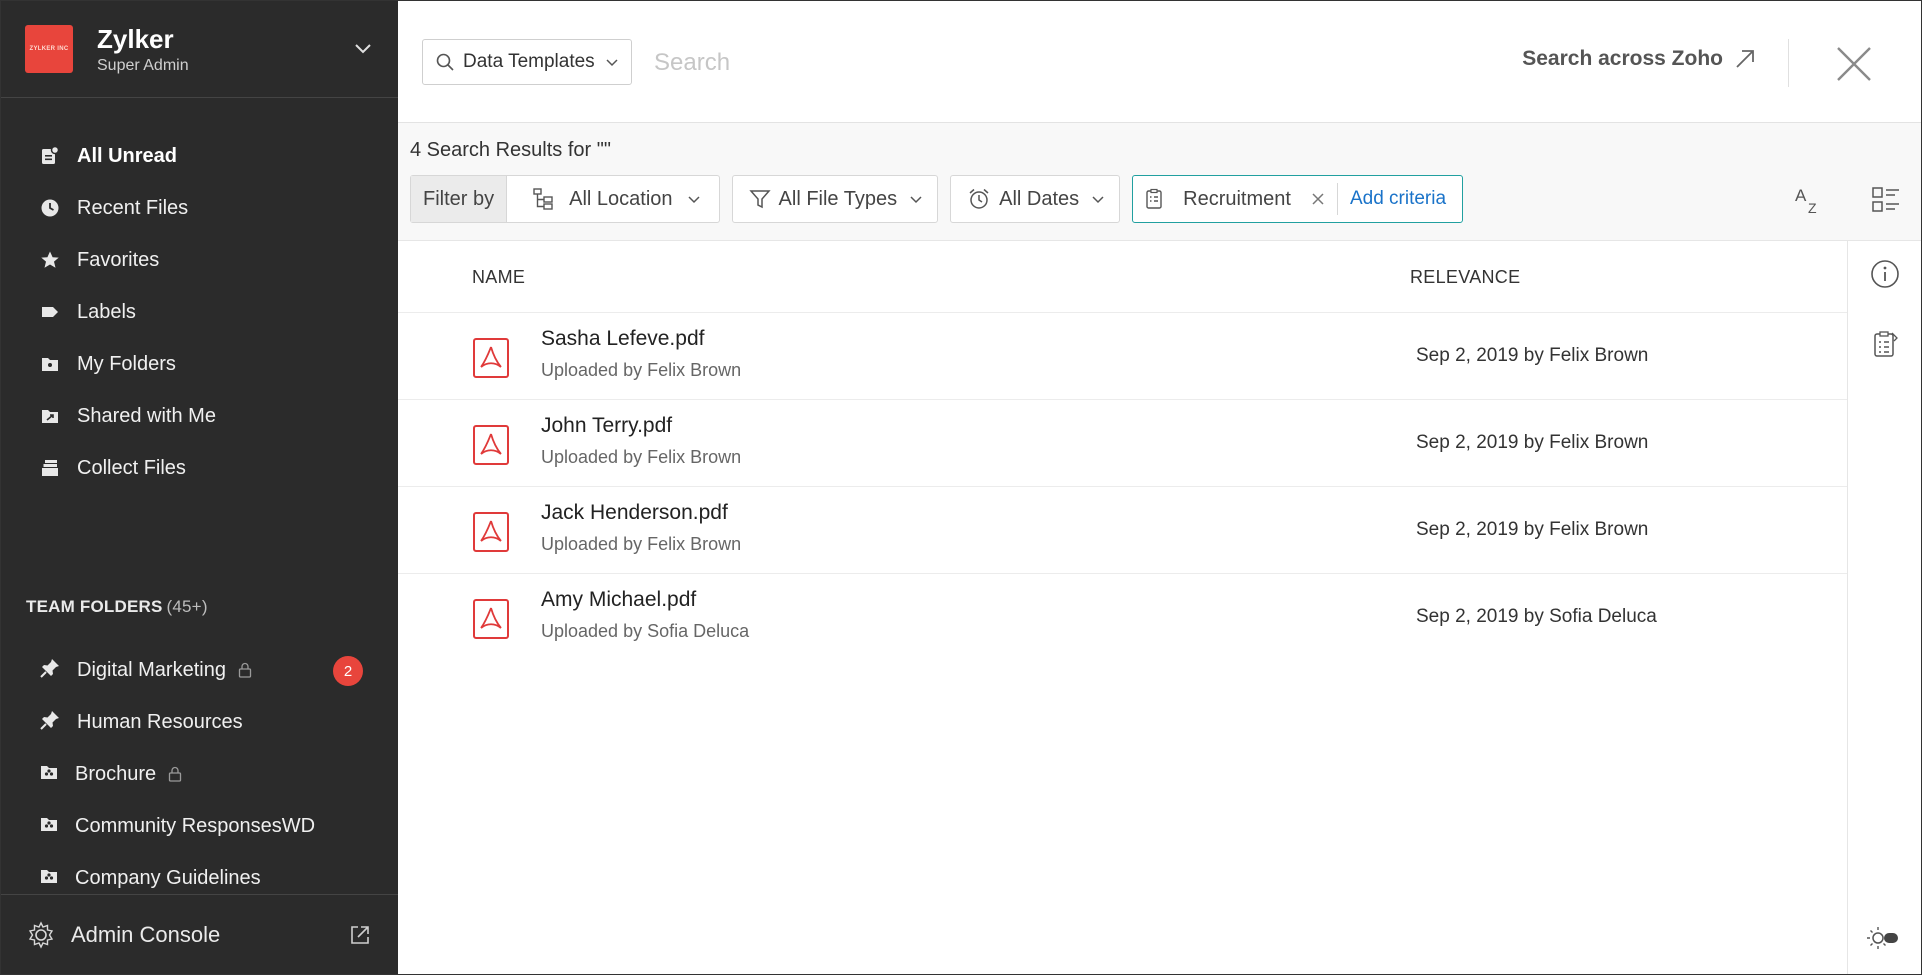  I want to click on table-header: NAME RELEVANCE, so click(1122, 277).